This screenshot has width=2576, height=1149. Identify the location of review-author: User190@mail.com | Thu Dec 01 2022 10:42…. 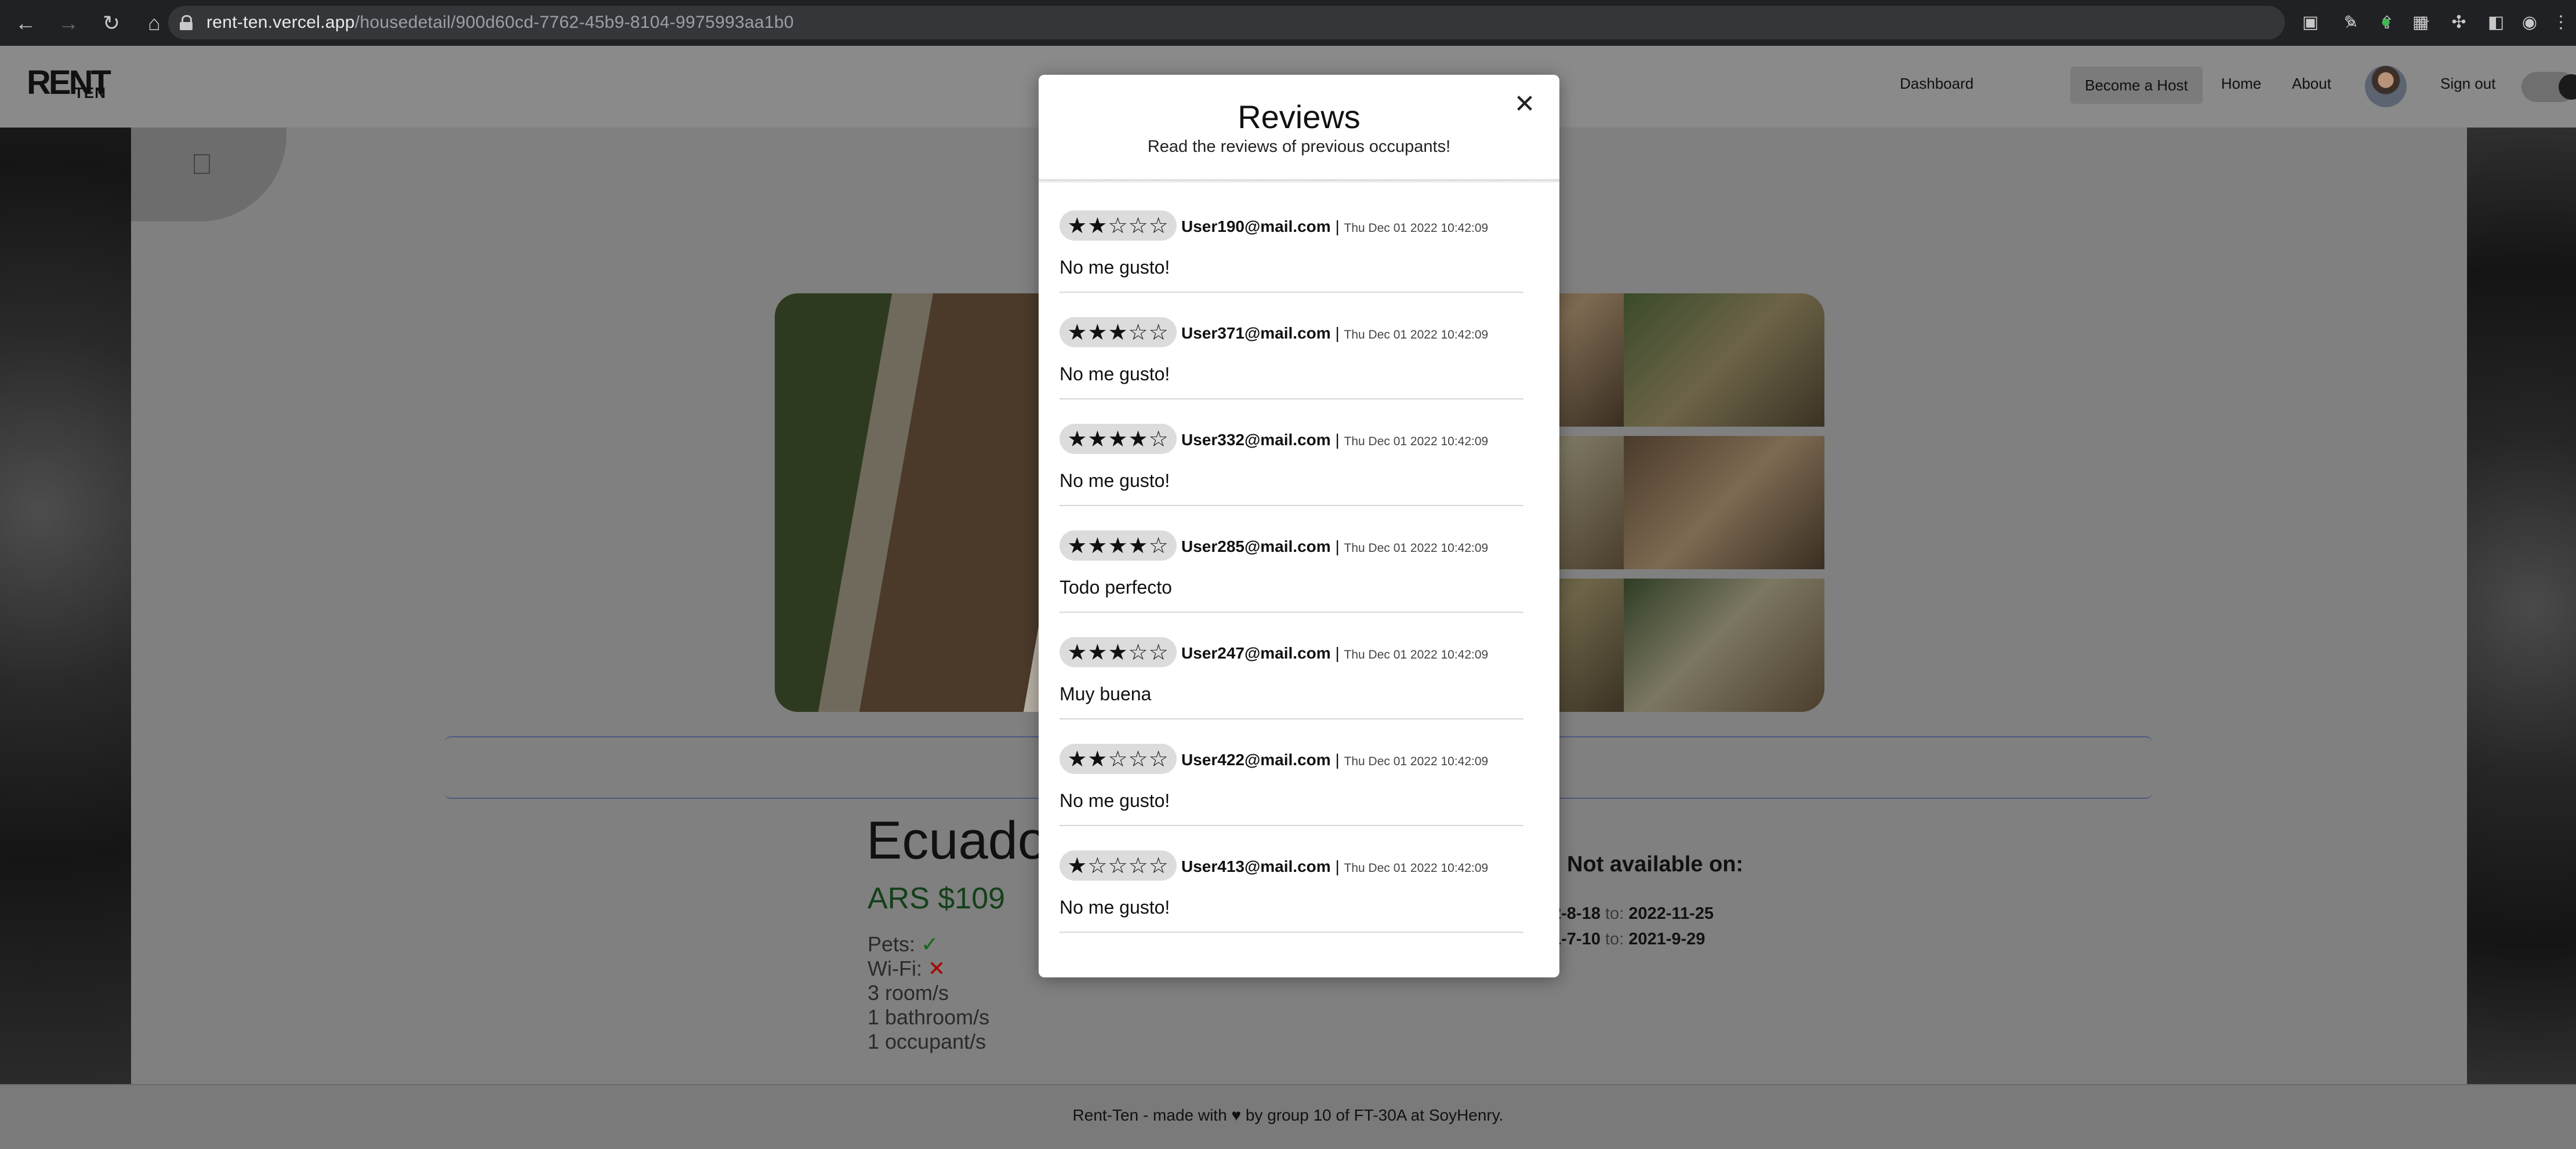
(1335, 226).